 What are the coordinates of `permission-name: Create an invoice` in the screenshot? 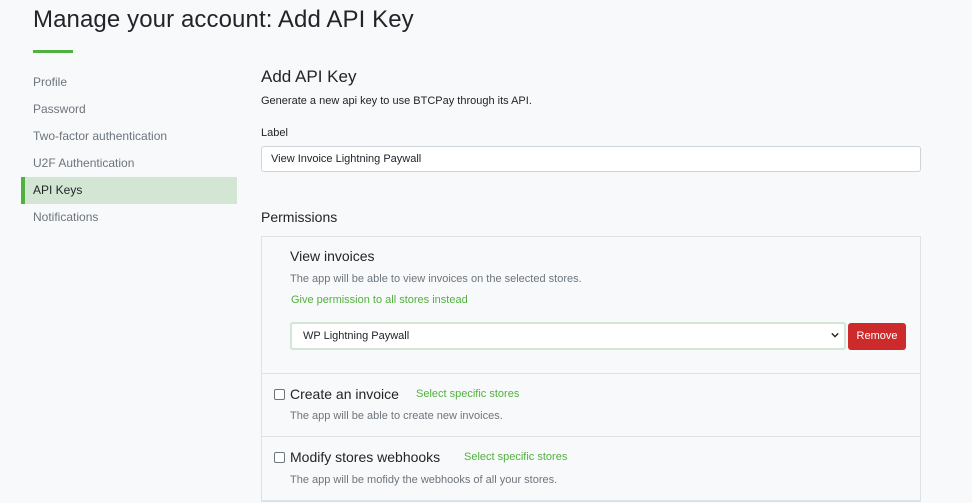 It's located at (344, 394).